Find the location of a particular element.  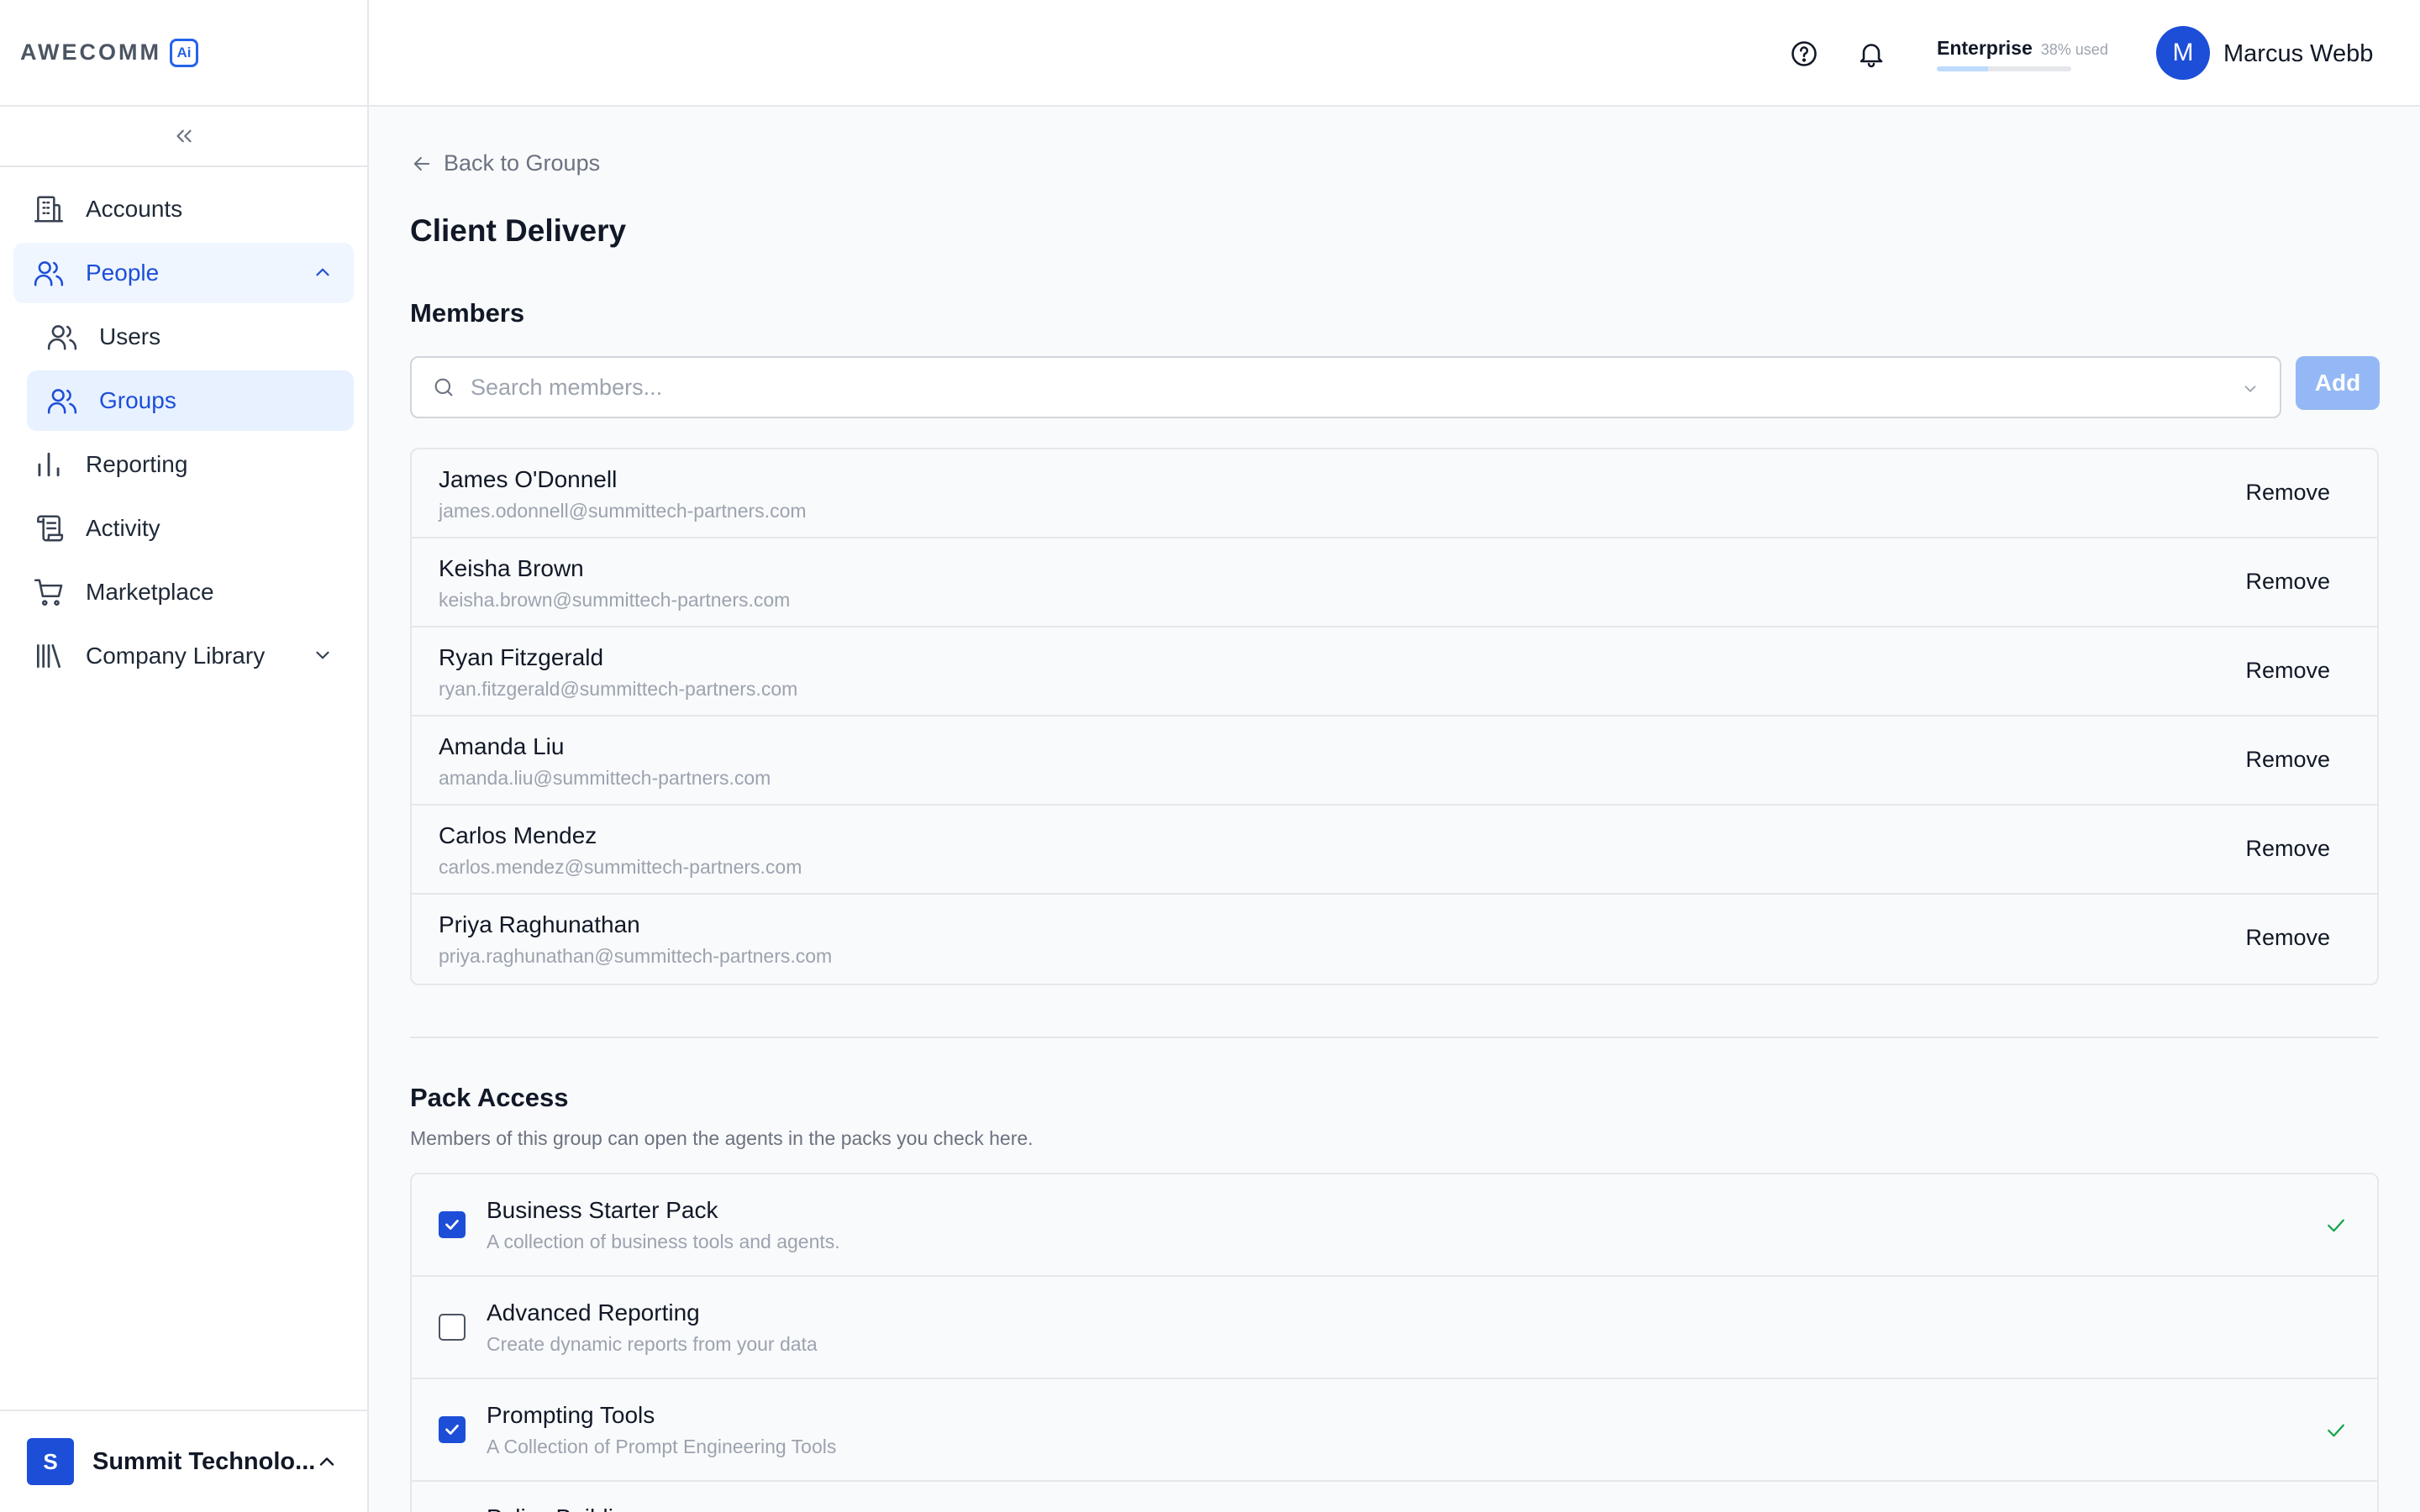

sidebar-item-users: Users is located at coordinates (191, 337).